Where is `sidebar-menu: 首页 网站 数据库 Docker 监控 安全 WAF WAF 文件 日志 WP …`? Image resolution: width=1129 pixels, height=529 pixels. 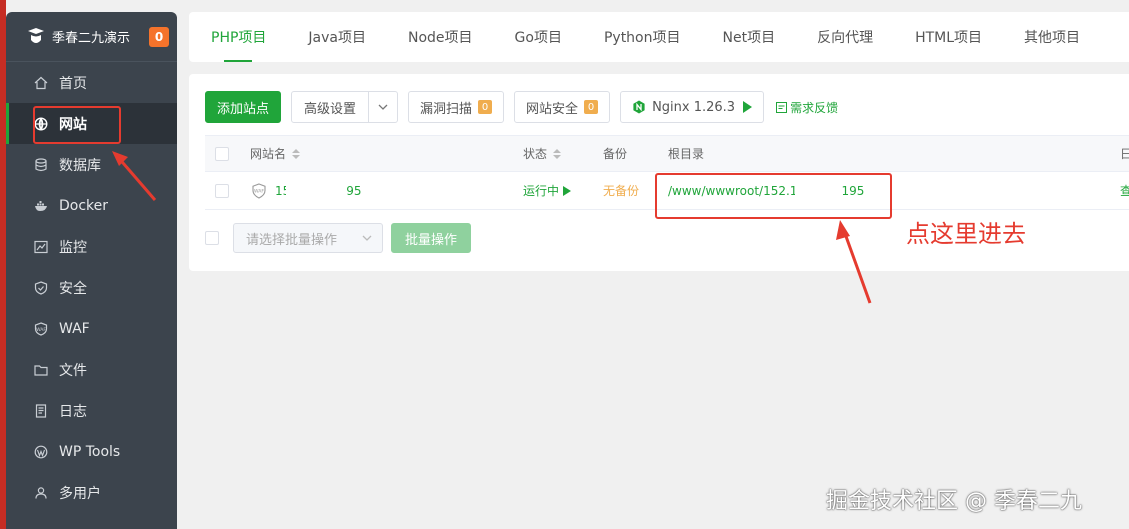 sidebar-menu: 首页 网站 数据库 Docker 监控 安全 WAF WAF 文件 日志 WP … is located at coordinates (91, 287).